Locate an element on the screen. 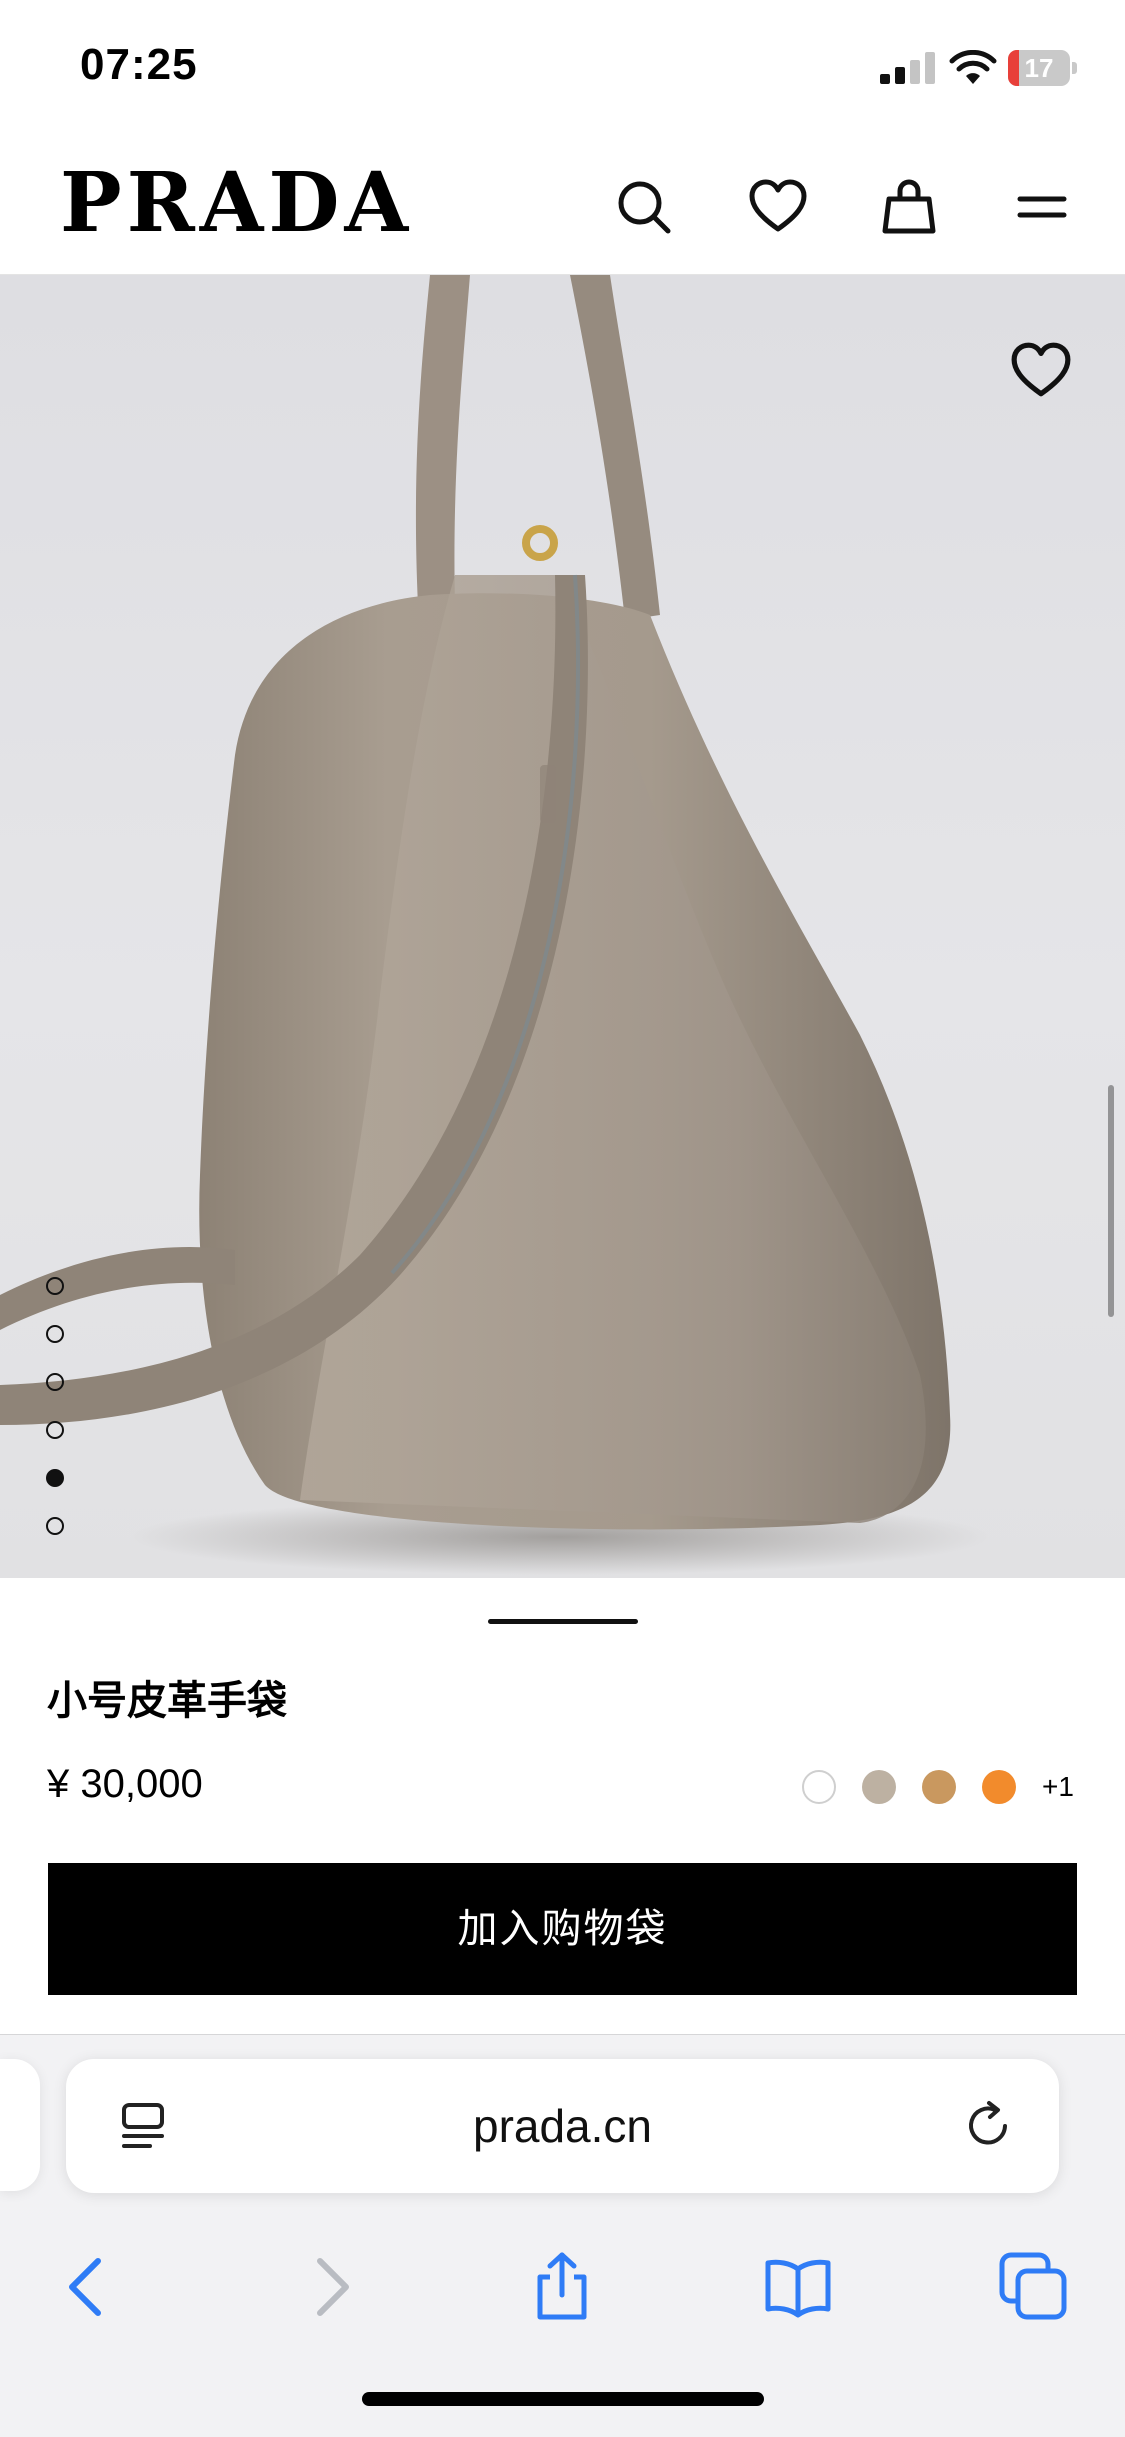 The width and height of the screenshot is (1125, 2437). color-swatch-orange is located at coordinates (999, 1787).